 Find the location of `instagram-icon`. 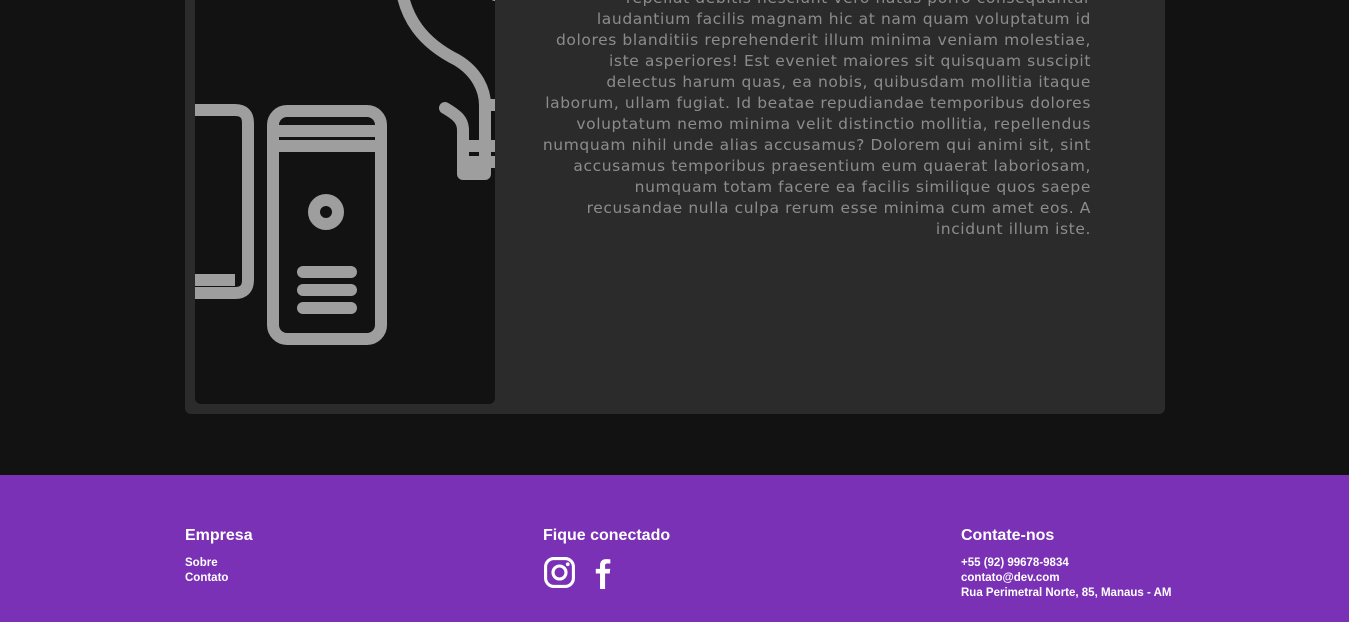

instagram-icon is located at coordinates (559, 572).